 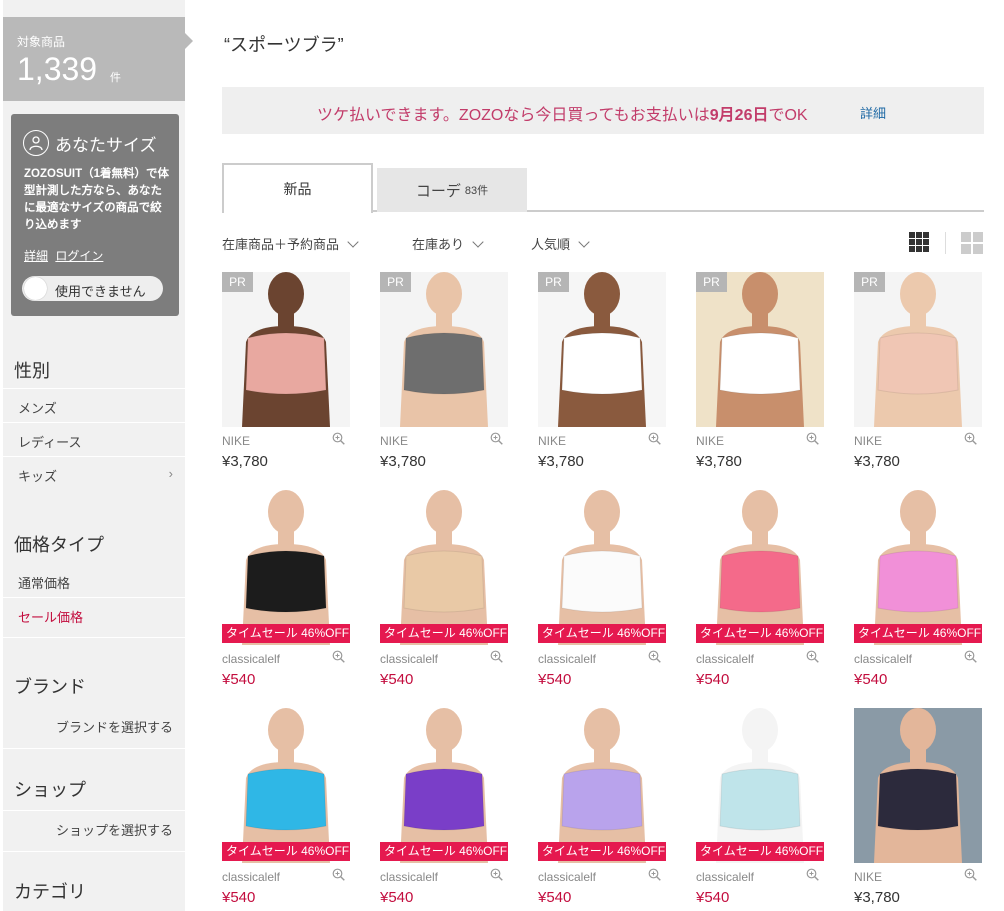 What do you see at coordinates (50, 616) in the screenshot?
I see `filter-price-sale: セール価格` at bounding box center [50, 616].